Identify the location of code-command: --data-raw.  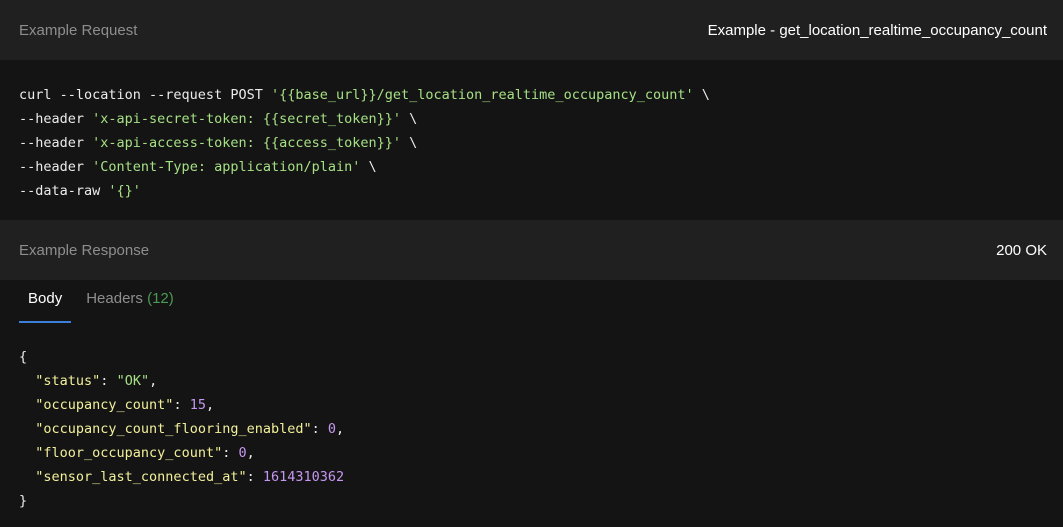
(64, 191).